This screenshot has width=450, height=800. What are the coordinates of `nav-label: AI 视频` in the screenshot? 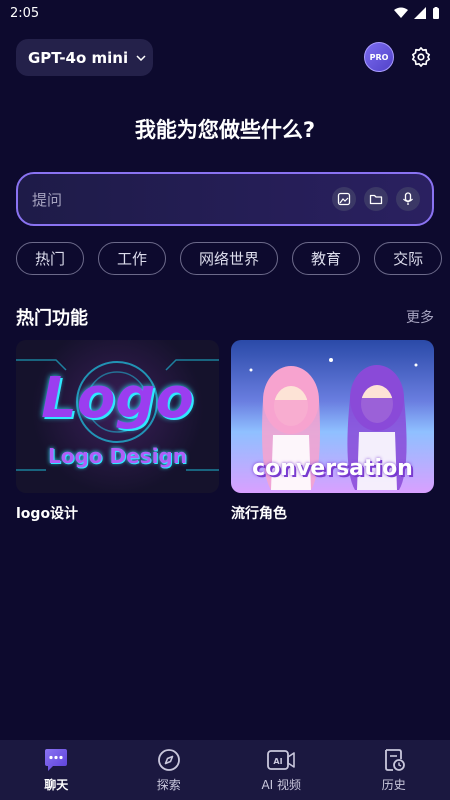 It's located at (281, 784).